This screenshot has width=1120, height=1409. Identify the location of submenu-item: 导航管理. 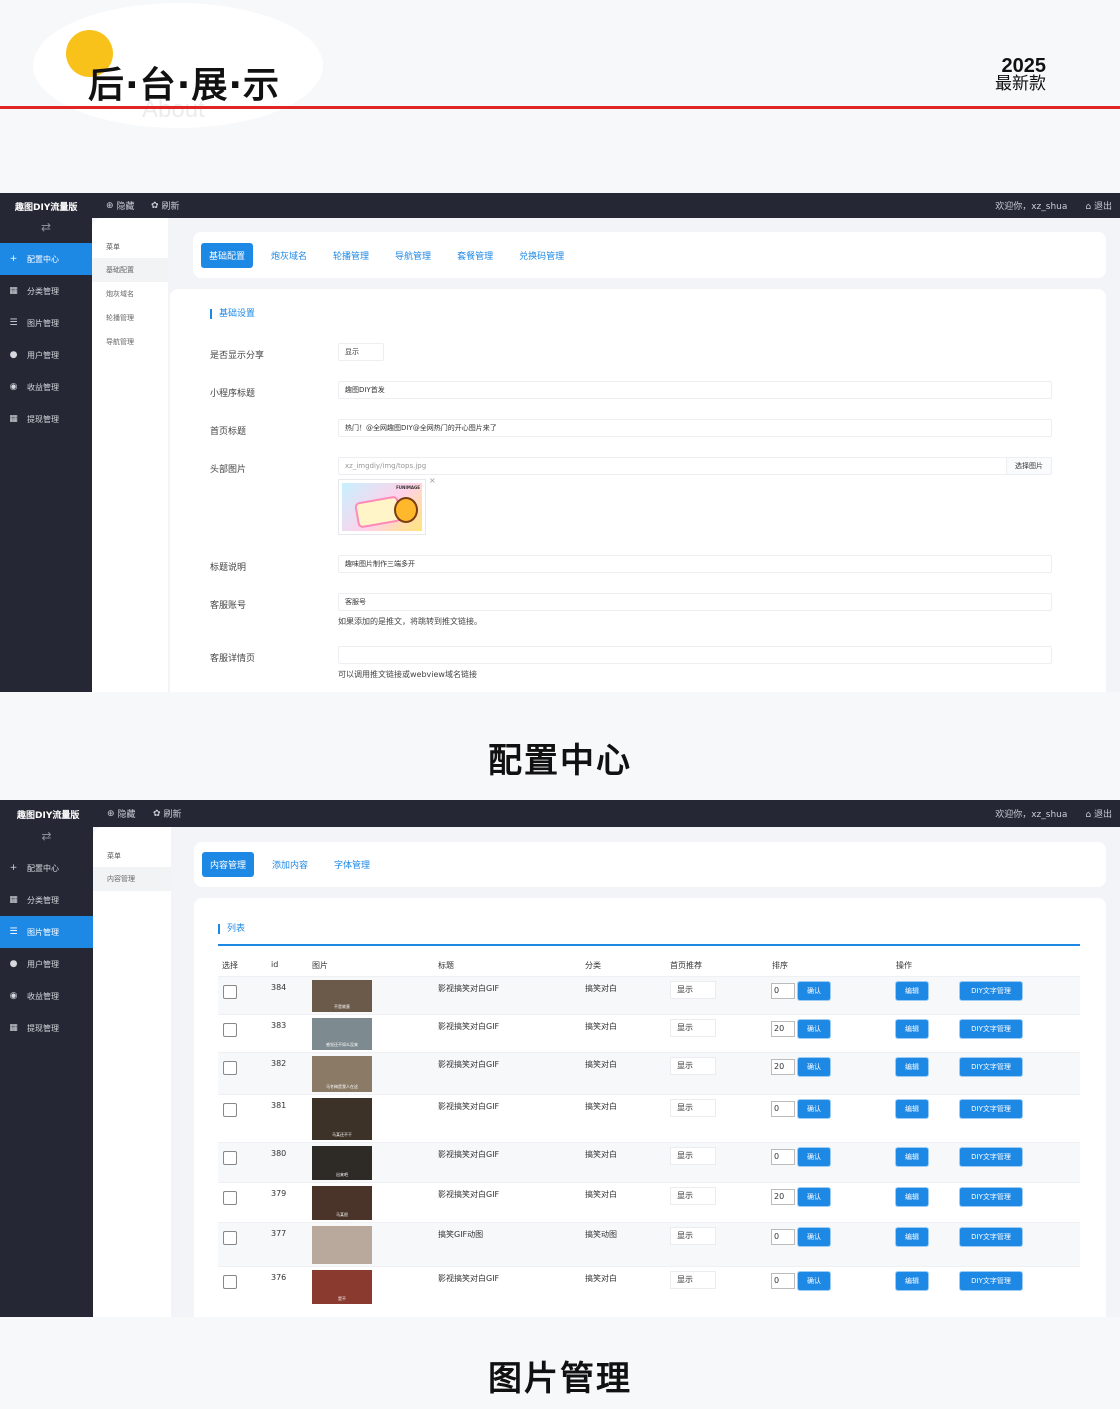
(130, 342).